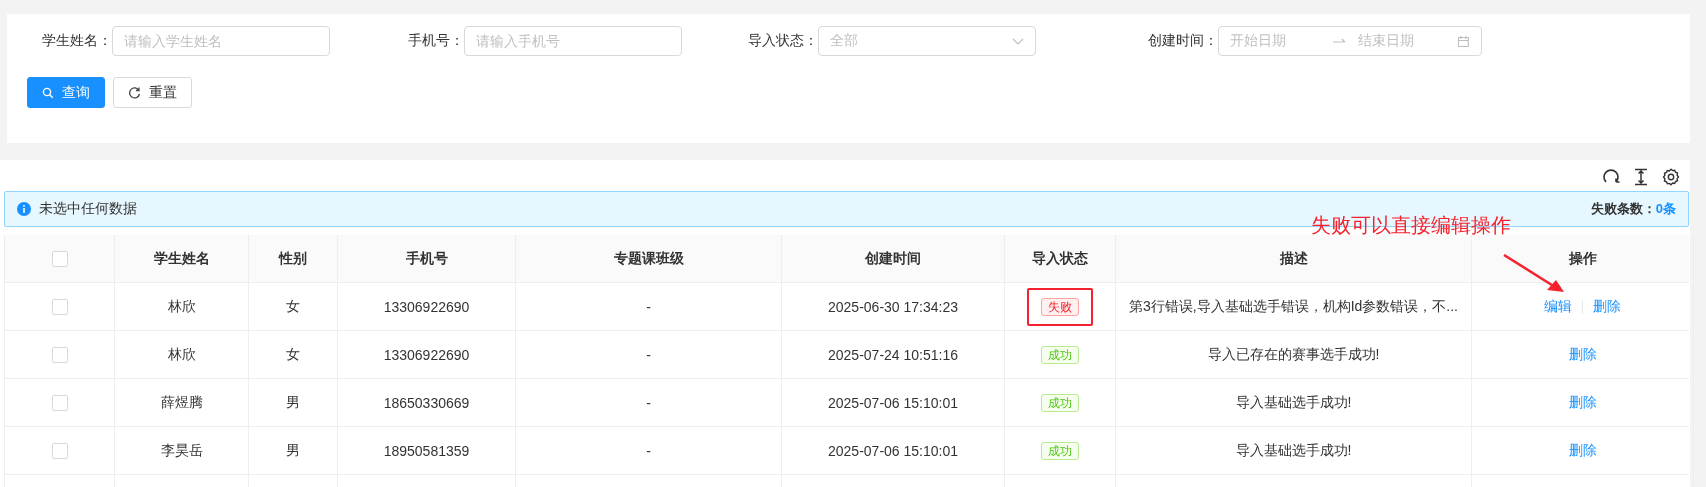 This screenshot has height=487, width=1706. Describe the element at coordinates (427, 402) in the screenshot. I see `table-cell: 18650330669` at that location.